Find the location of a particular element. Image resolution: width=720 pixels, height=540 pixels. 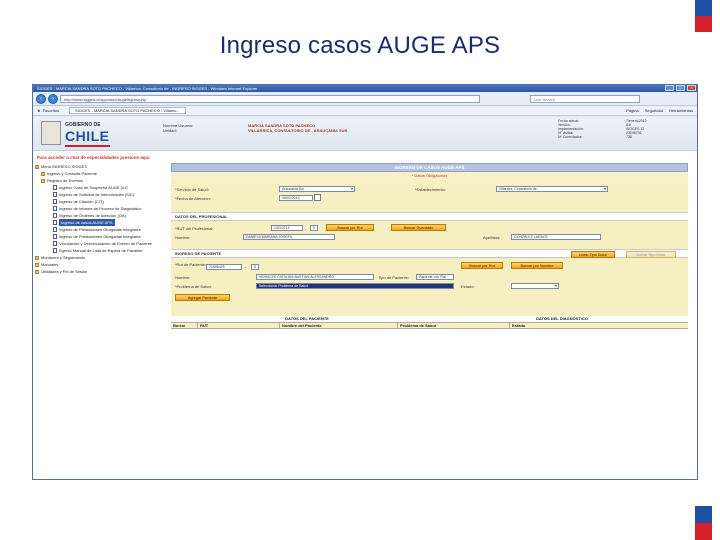

back-arrow-icon: ‹ is located at coordinates (41, 98).